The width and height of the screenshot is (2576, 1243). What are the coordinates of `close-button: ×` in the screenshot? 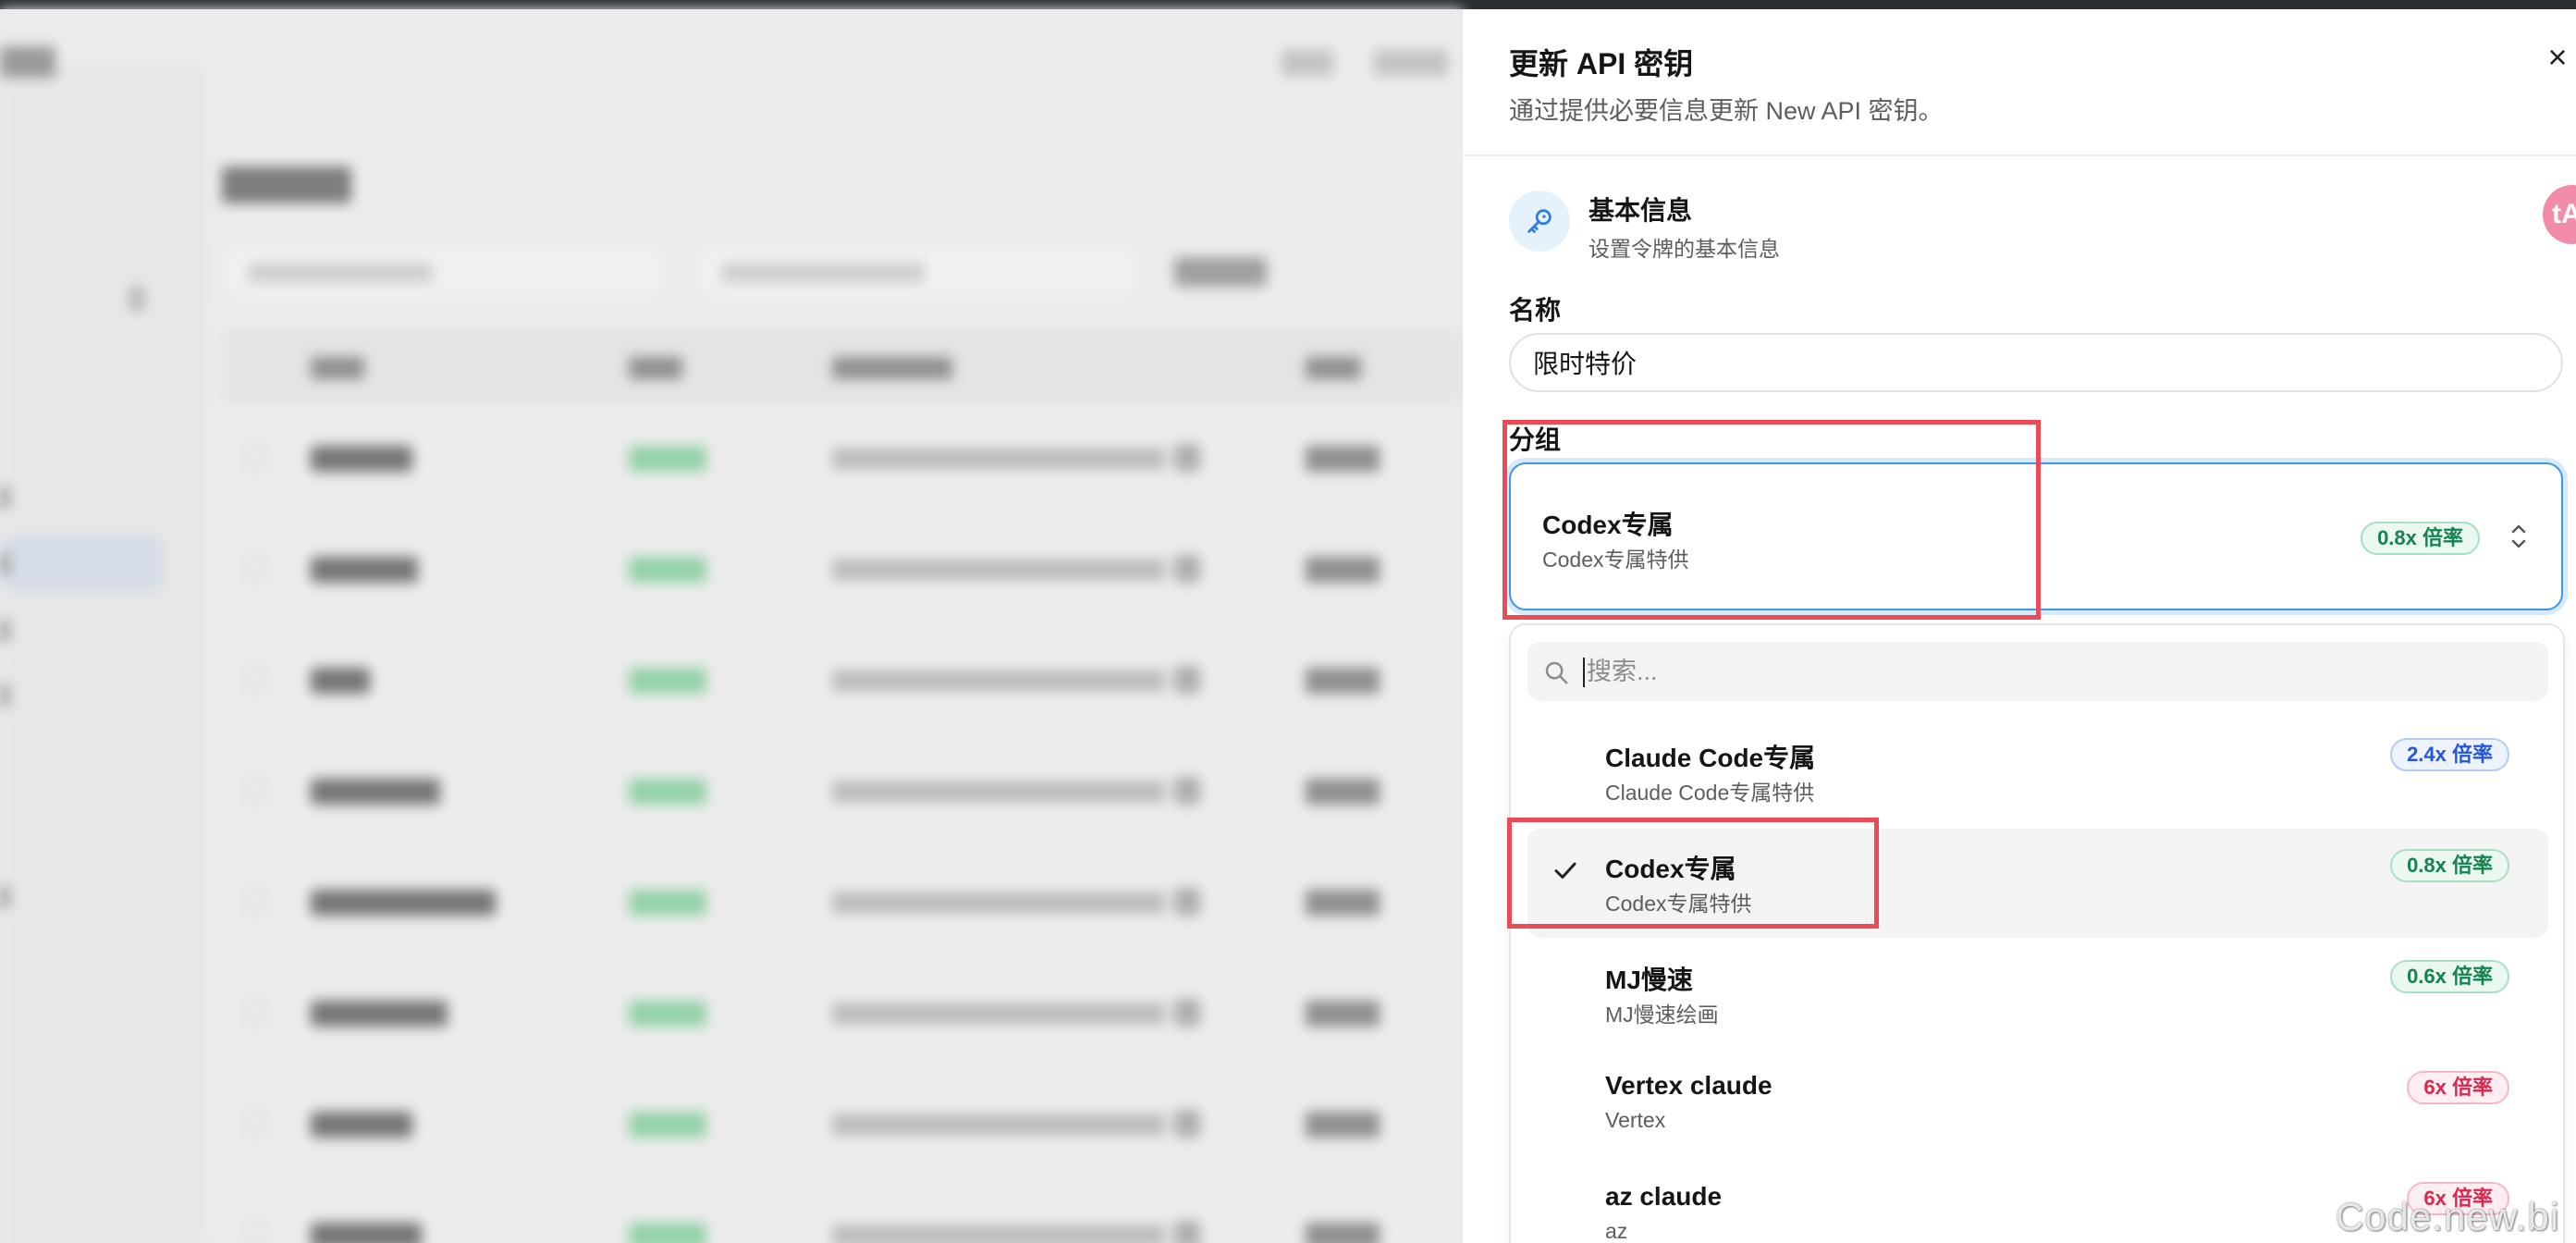 It's located at (2557, 57).